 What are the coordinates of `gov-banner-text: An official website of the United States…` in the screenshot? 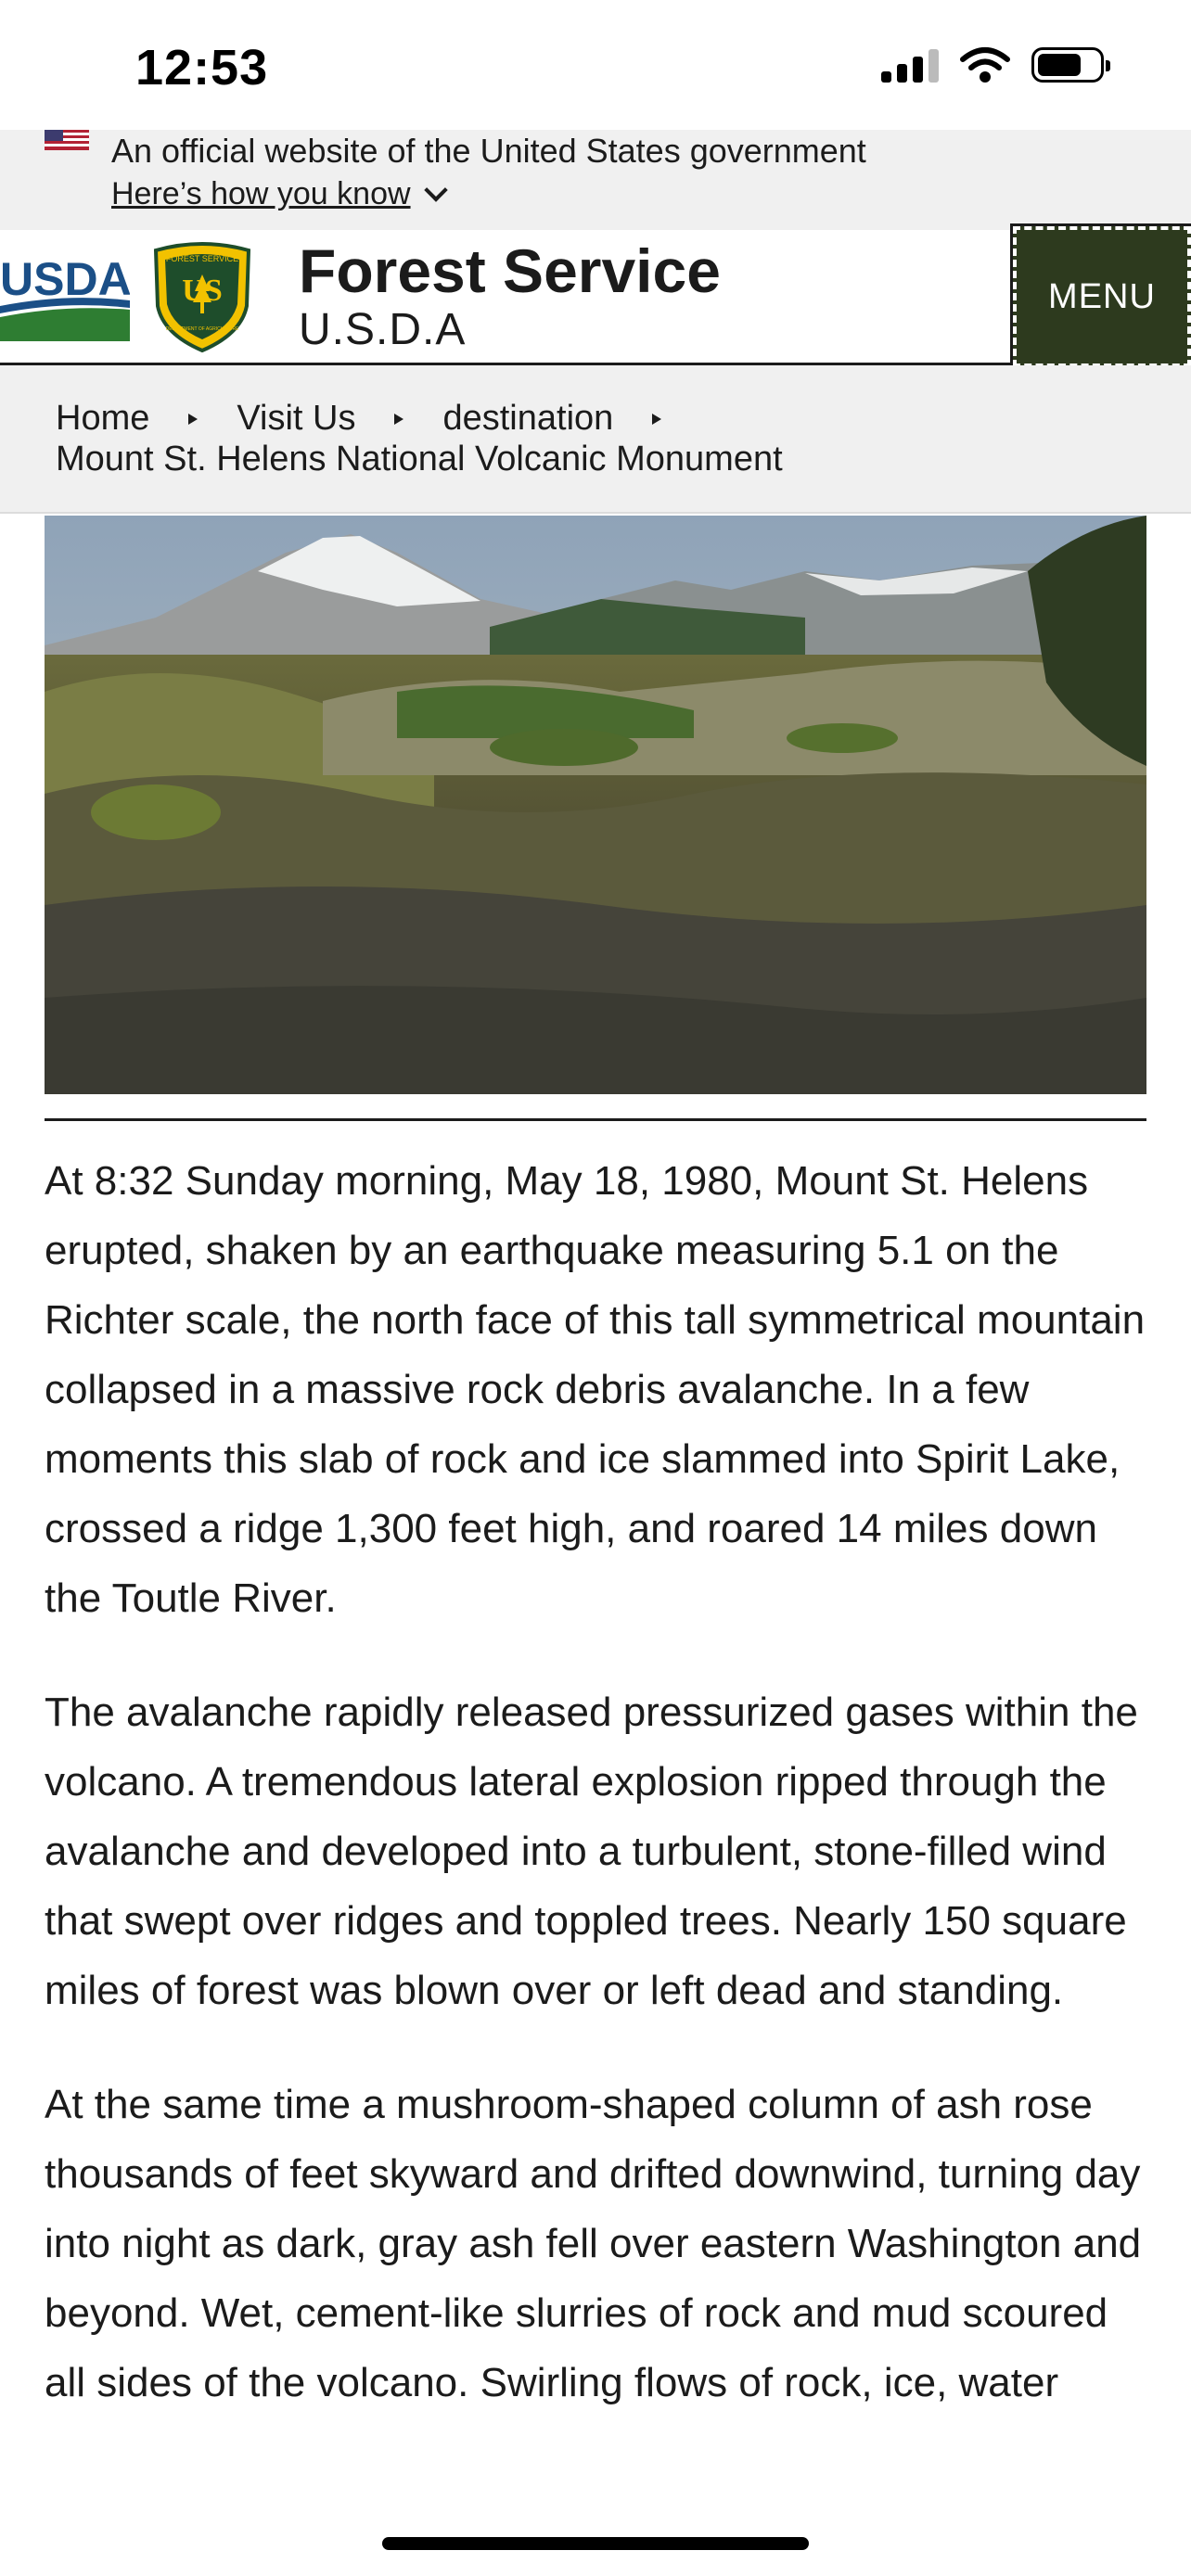 It's located at (488, 151).